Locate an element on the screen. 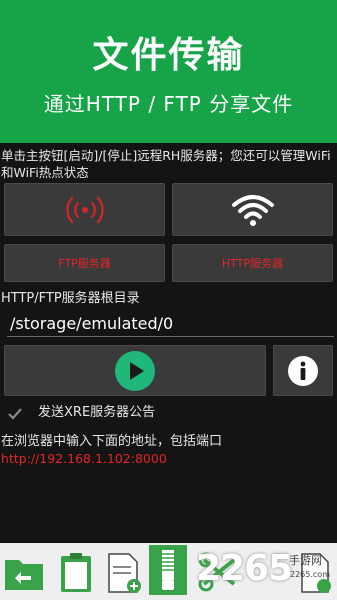  http-server-label: HTTP服务器 is located at coordinates (252, 263).